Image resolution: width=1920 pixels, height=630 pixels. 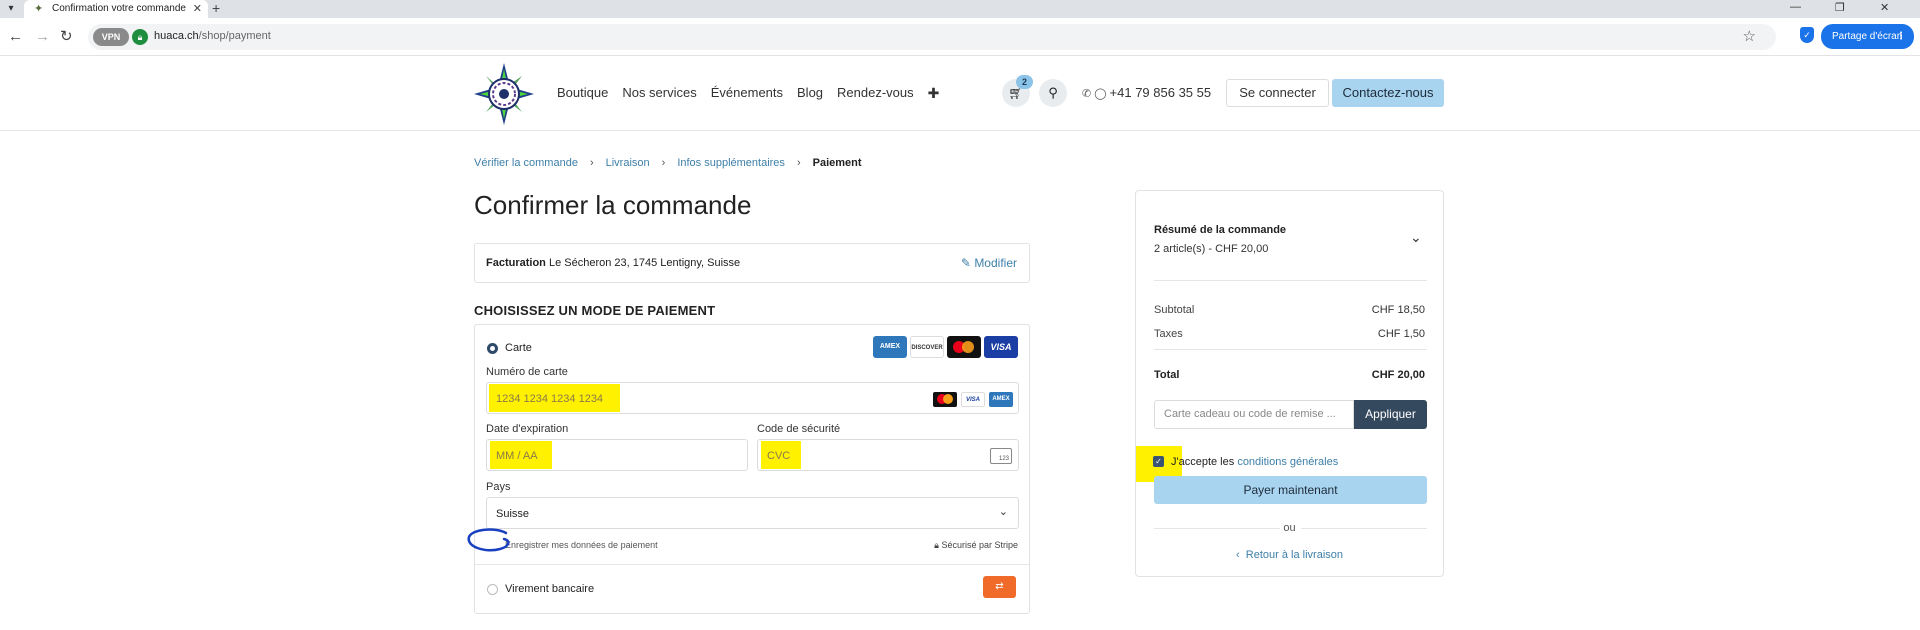 I want to click on browser-tab-active: ✦ Confirmation votre commande ✕, so click(x=116, y=9).